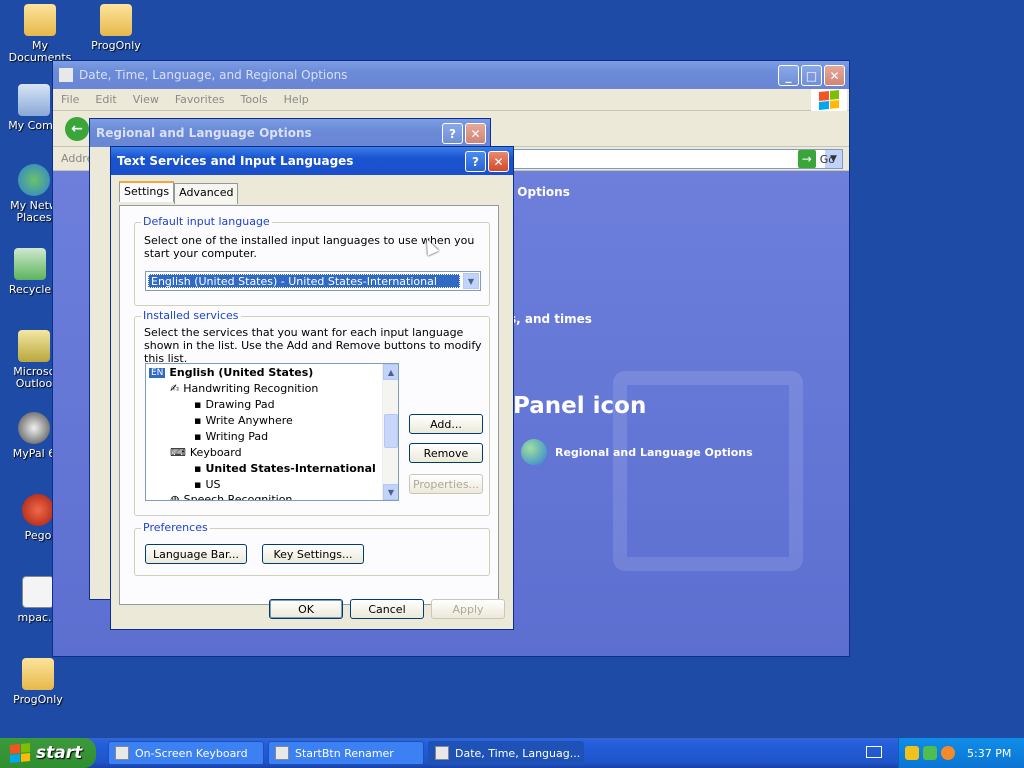 The height and width of the screenshot is (768, 1024). Describe the element at coordinates (912, 753) in the screenshot. I see `shield-icon` at that location.